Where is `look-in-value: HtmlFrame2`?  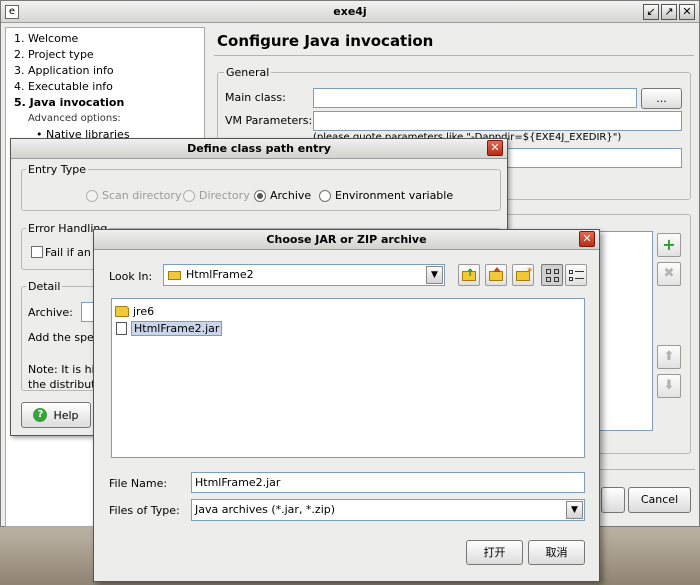
look-in-value: HtmlFrame2 is located at coordinates (220, 274).